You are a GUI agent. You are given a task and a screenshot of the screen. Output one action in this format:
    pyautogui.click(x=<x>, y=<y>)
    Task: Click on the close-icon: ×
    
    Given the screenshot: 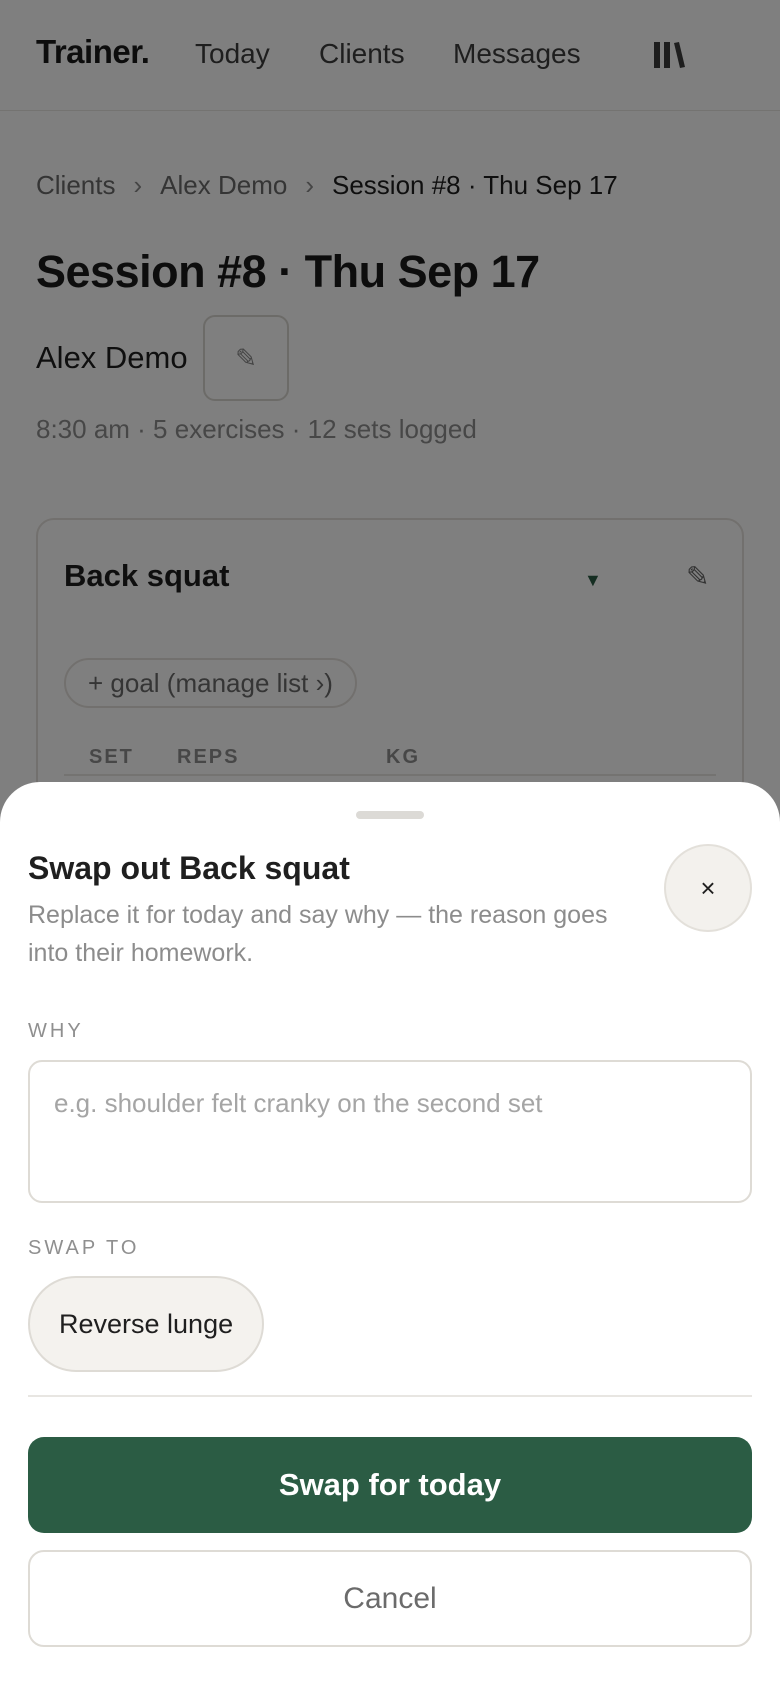 What is the action you would take?
    pyautogui.click(x=708, y=887)
    